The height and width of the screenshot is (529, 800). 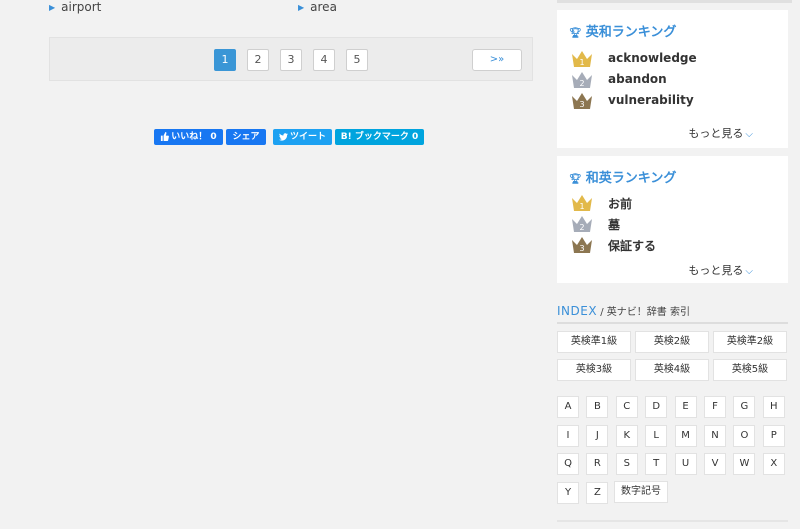 I want to click on pagination: 1 2 3 4 5 >», so click(x=291, y=59).